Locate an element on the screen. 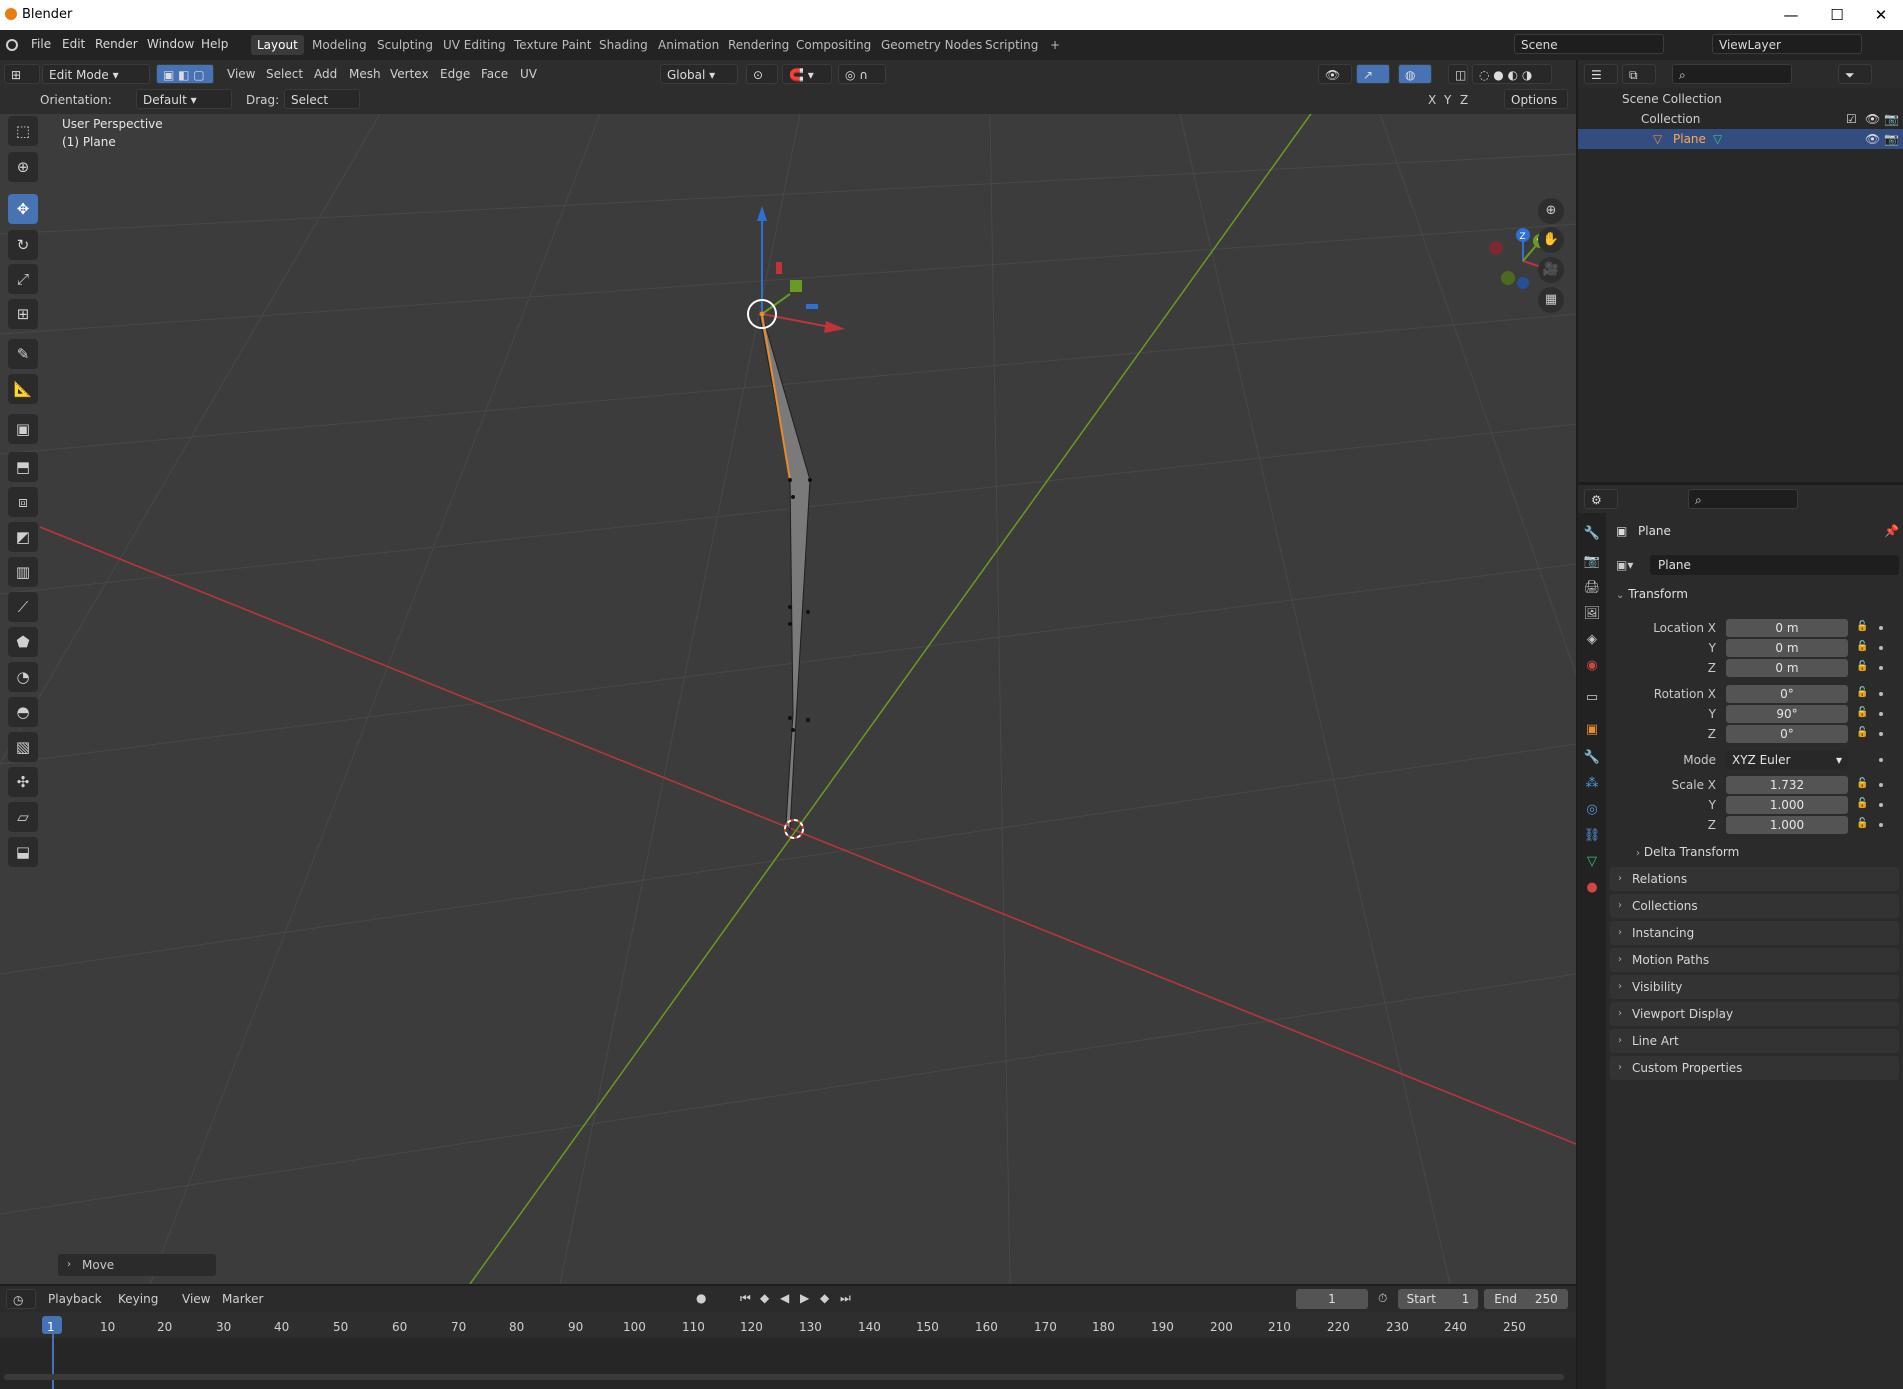 The height and width of the screenshot is (1389, 1903). transform-panel-header: ⌄ Transform is located at coordinates (1652, 594).